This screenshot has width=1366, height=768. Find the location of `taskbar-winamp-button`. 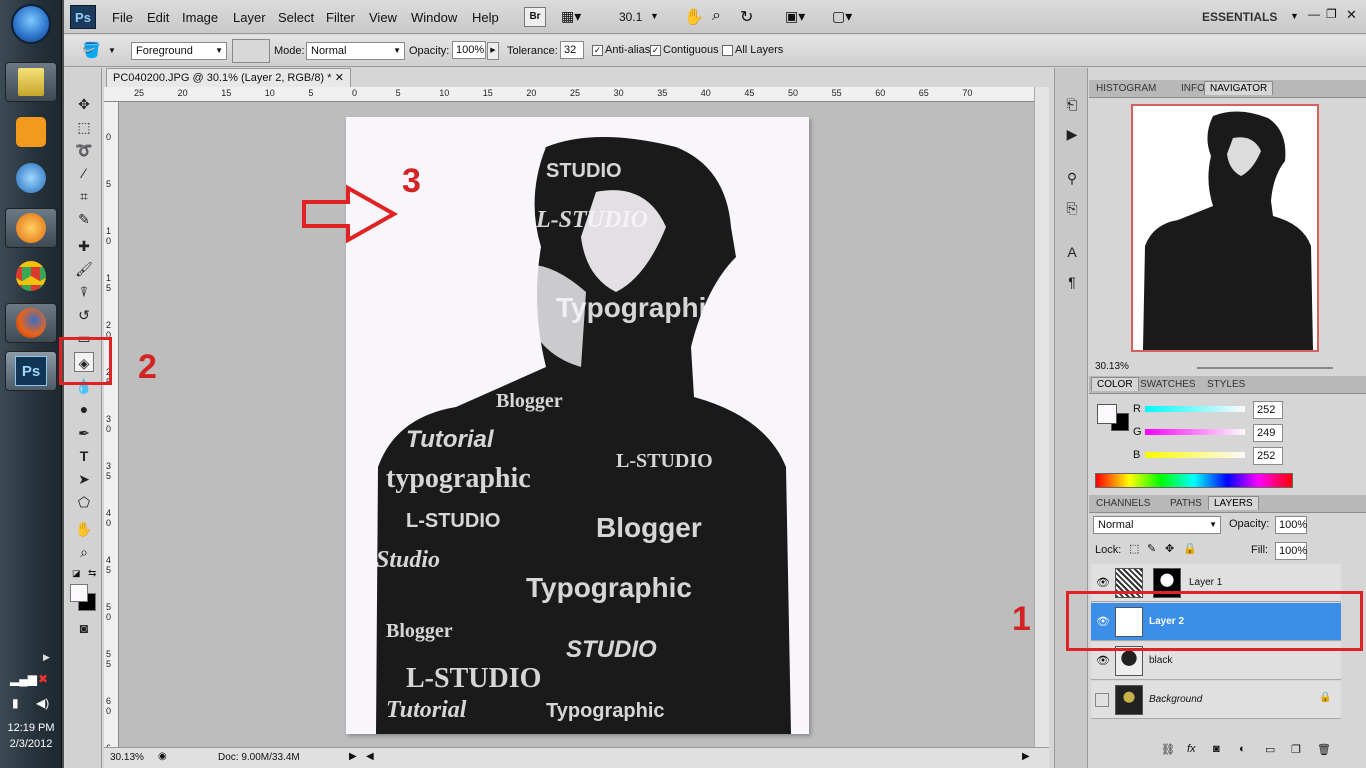

taskbar-winamp-button is located at coordinates (31, 178).